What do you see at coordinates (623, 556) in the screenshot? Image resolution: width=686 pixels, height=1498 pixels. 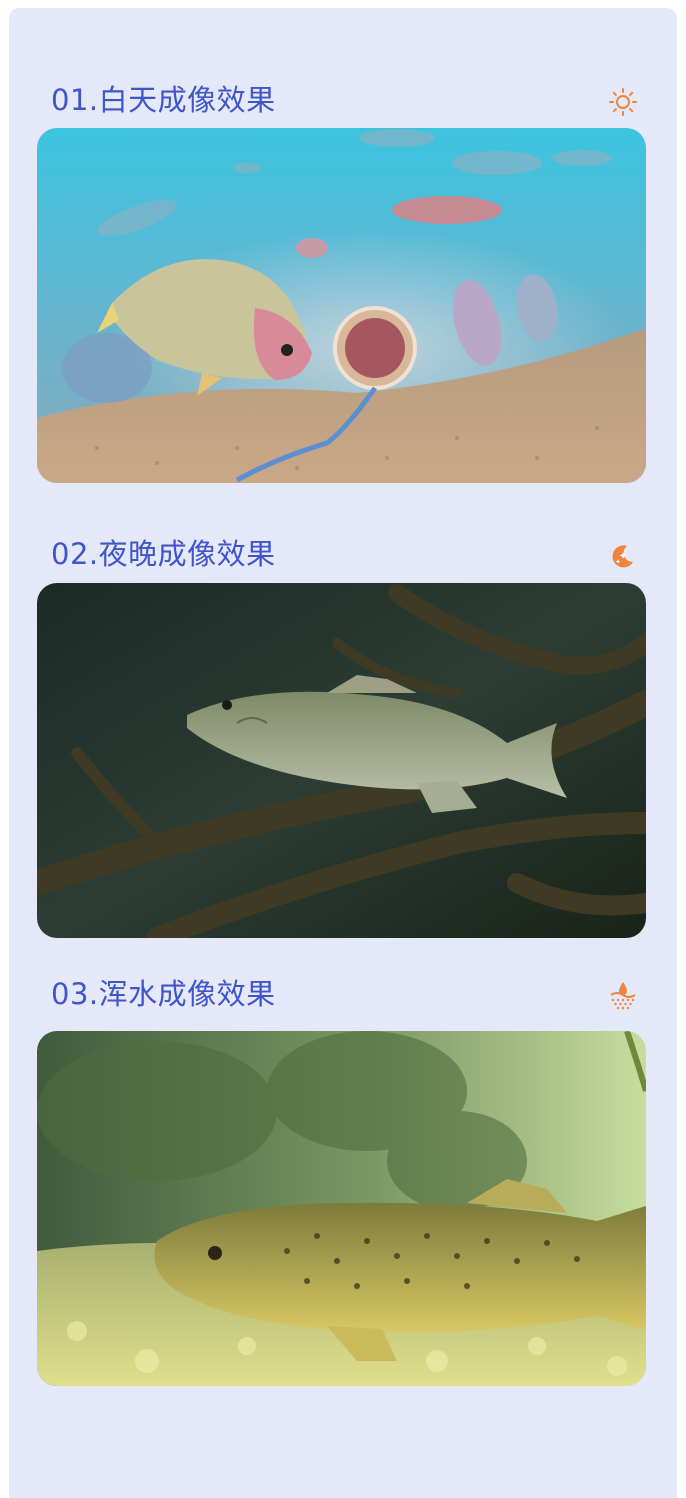 I see `moon-stars-icon` at bounding box center [623, 556].